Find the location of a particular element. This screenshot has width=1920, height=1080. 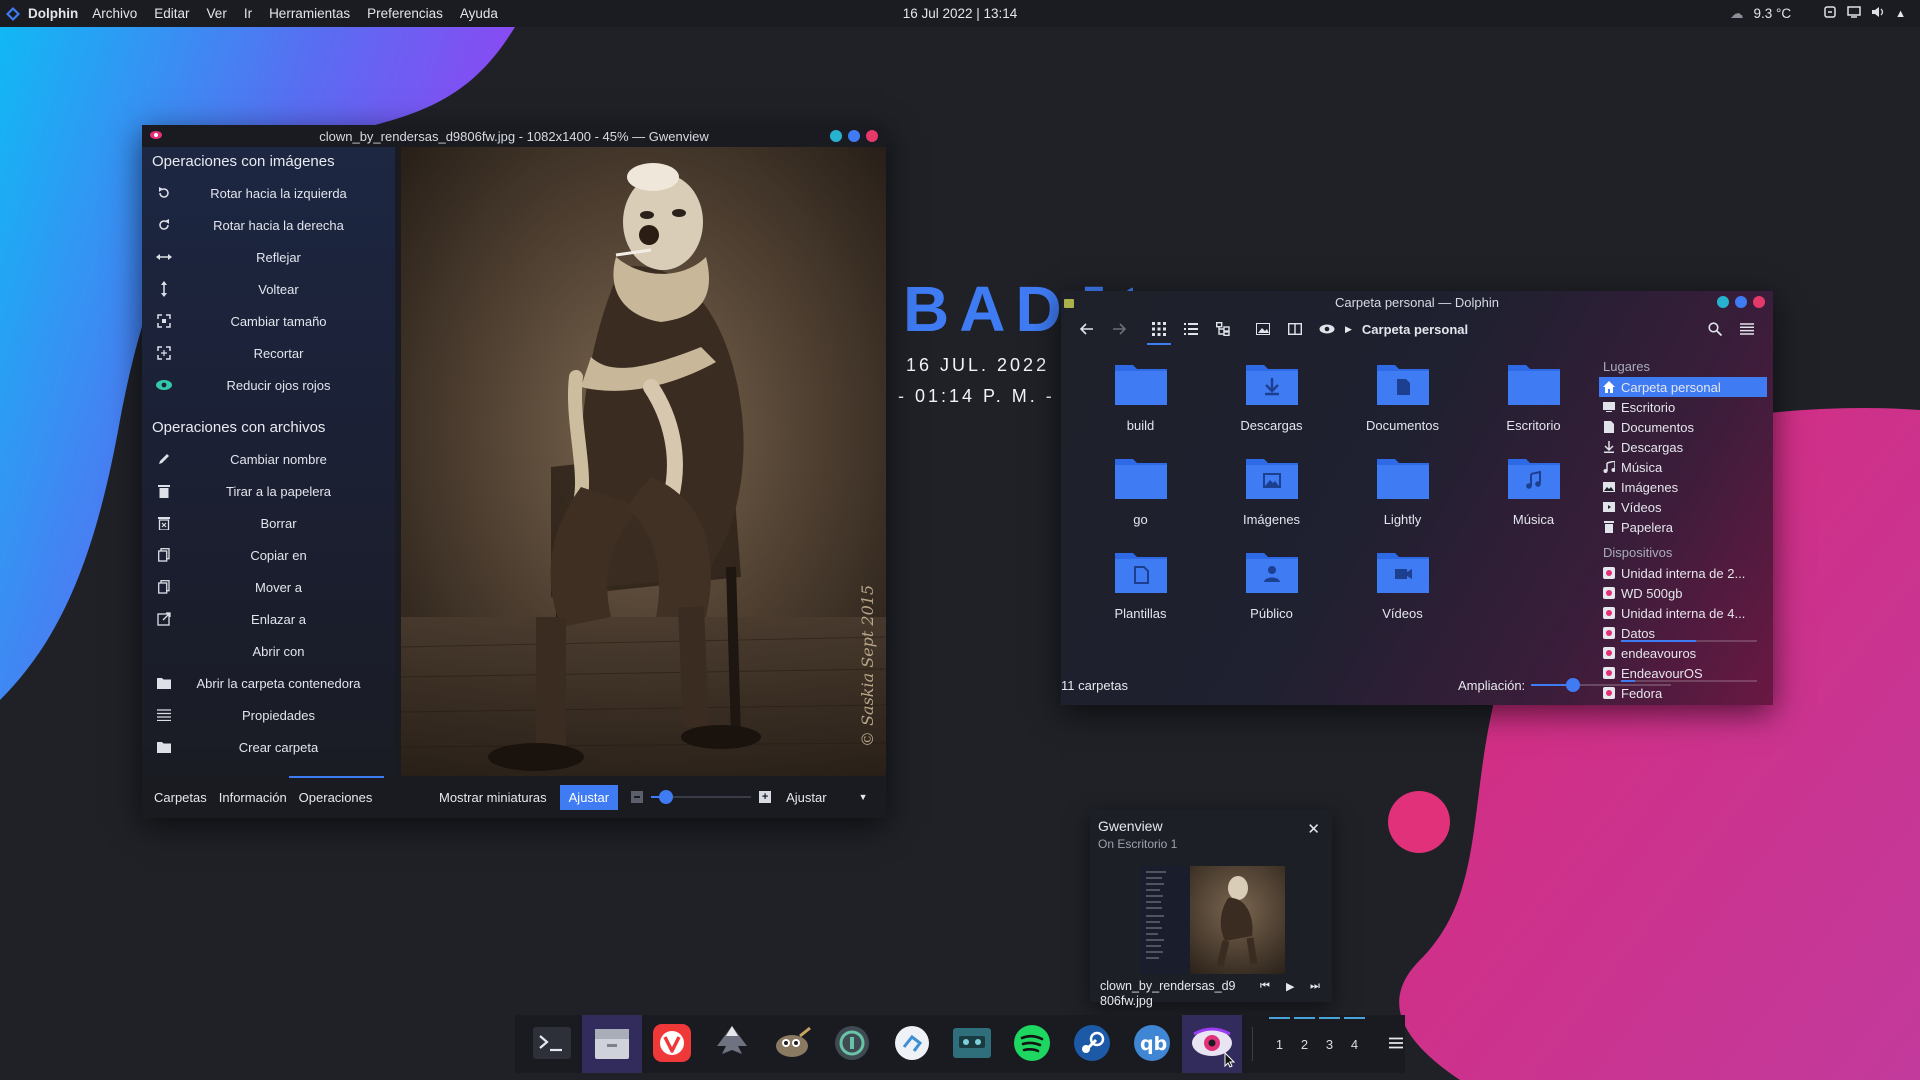

desktop-1: 1 is located at coordinates (1279, 1034).